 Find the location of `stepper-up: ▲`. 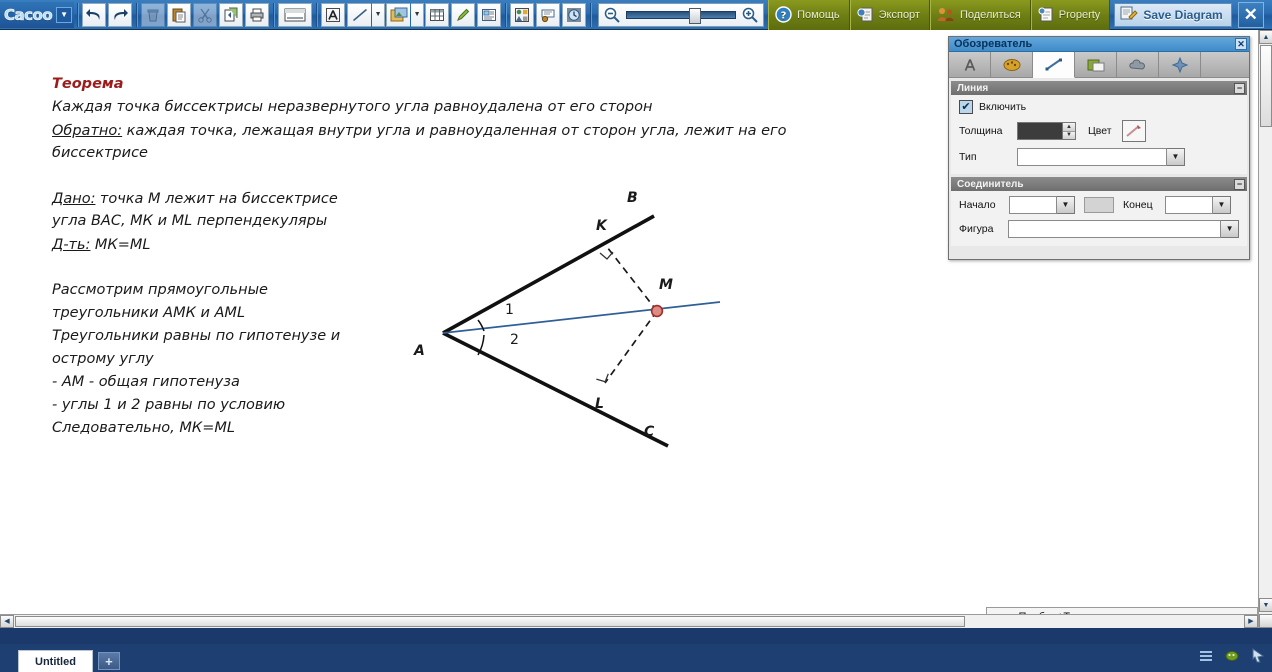

stepper-up: ▲ is located at coordinates (1069, 127).